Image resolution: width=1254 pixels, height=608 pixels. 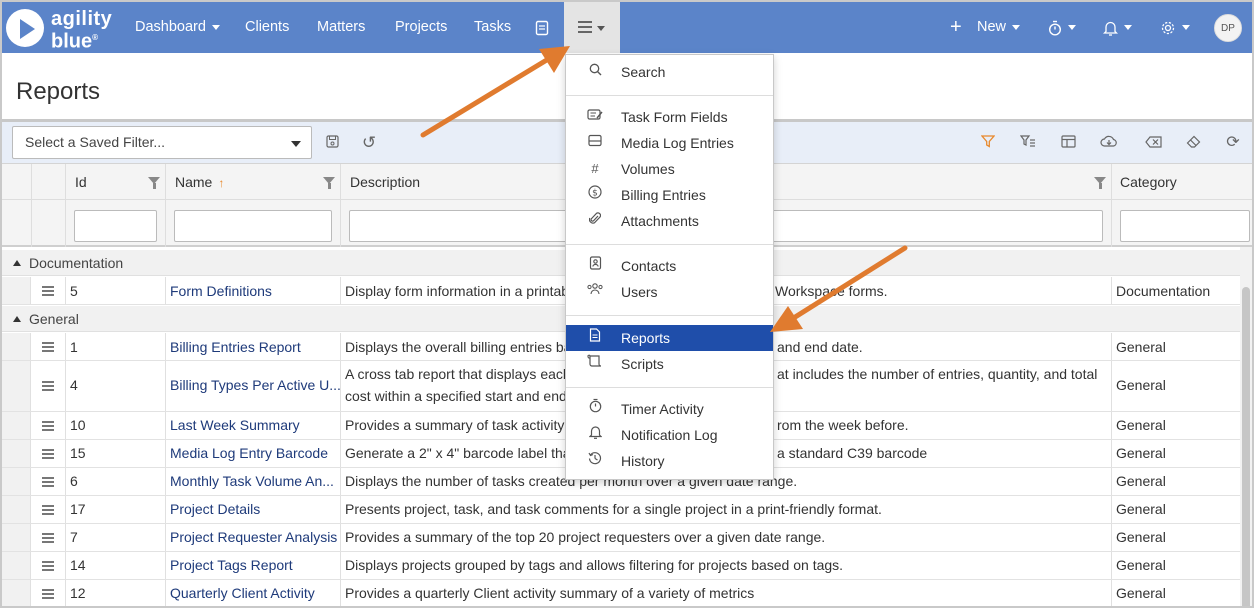 I want to click on cell-category: General, so click(x=1141, y=565).